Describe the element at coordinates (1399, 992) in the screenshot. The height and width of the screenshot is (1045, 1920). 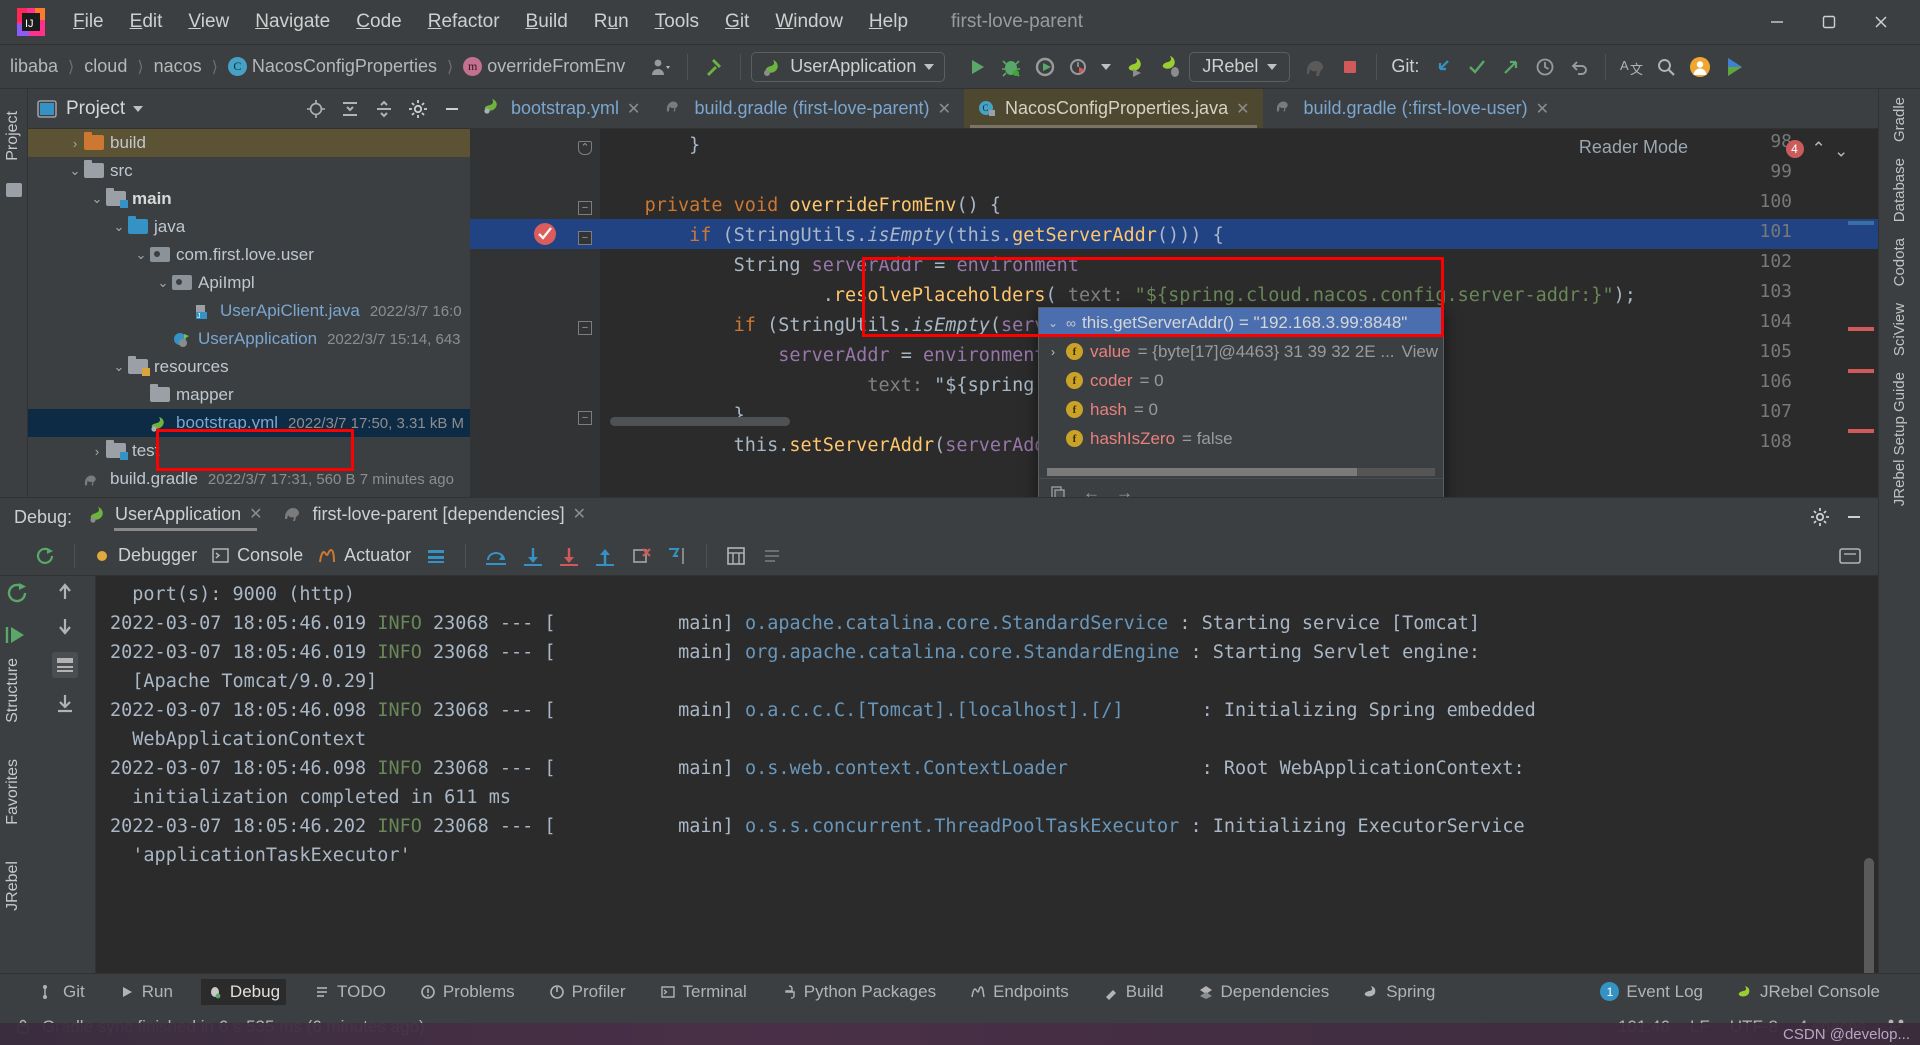
I see `tool-button-spring: Spring` at that location.